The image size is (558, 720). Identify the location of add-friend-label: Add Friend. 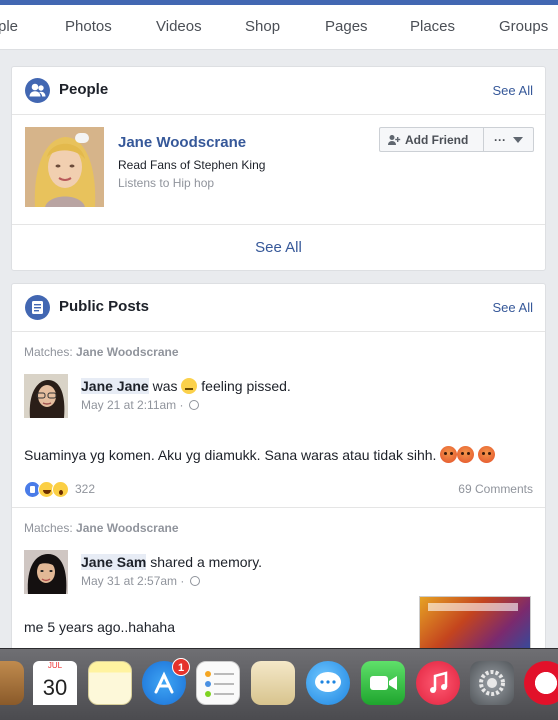
(437, 139).